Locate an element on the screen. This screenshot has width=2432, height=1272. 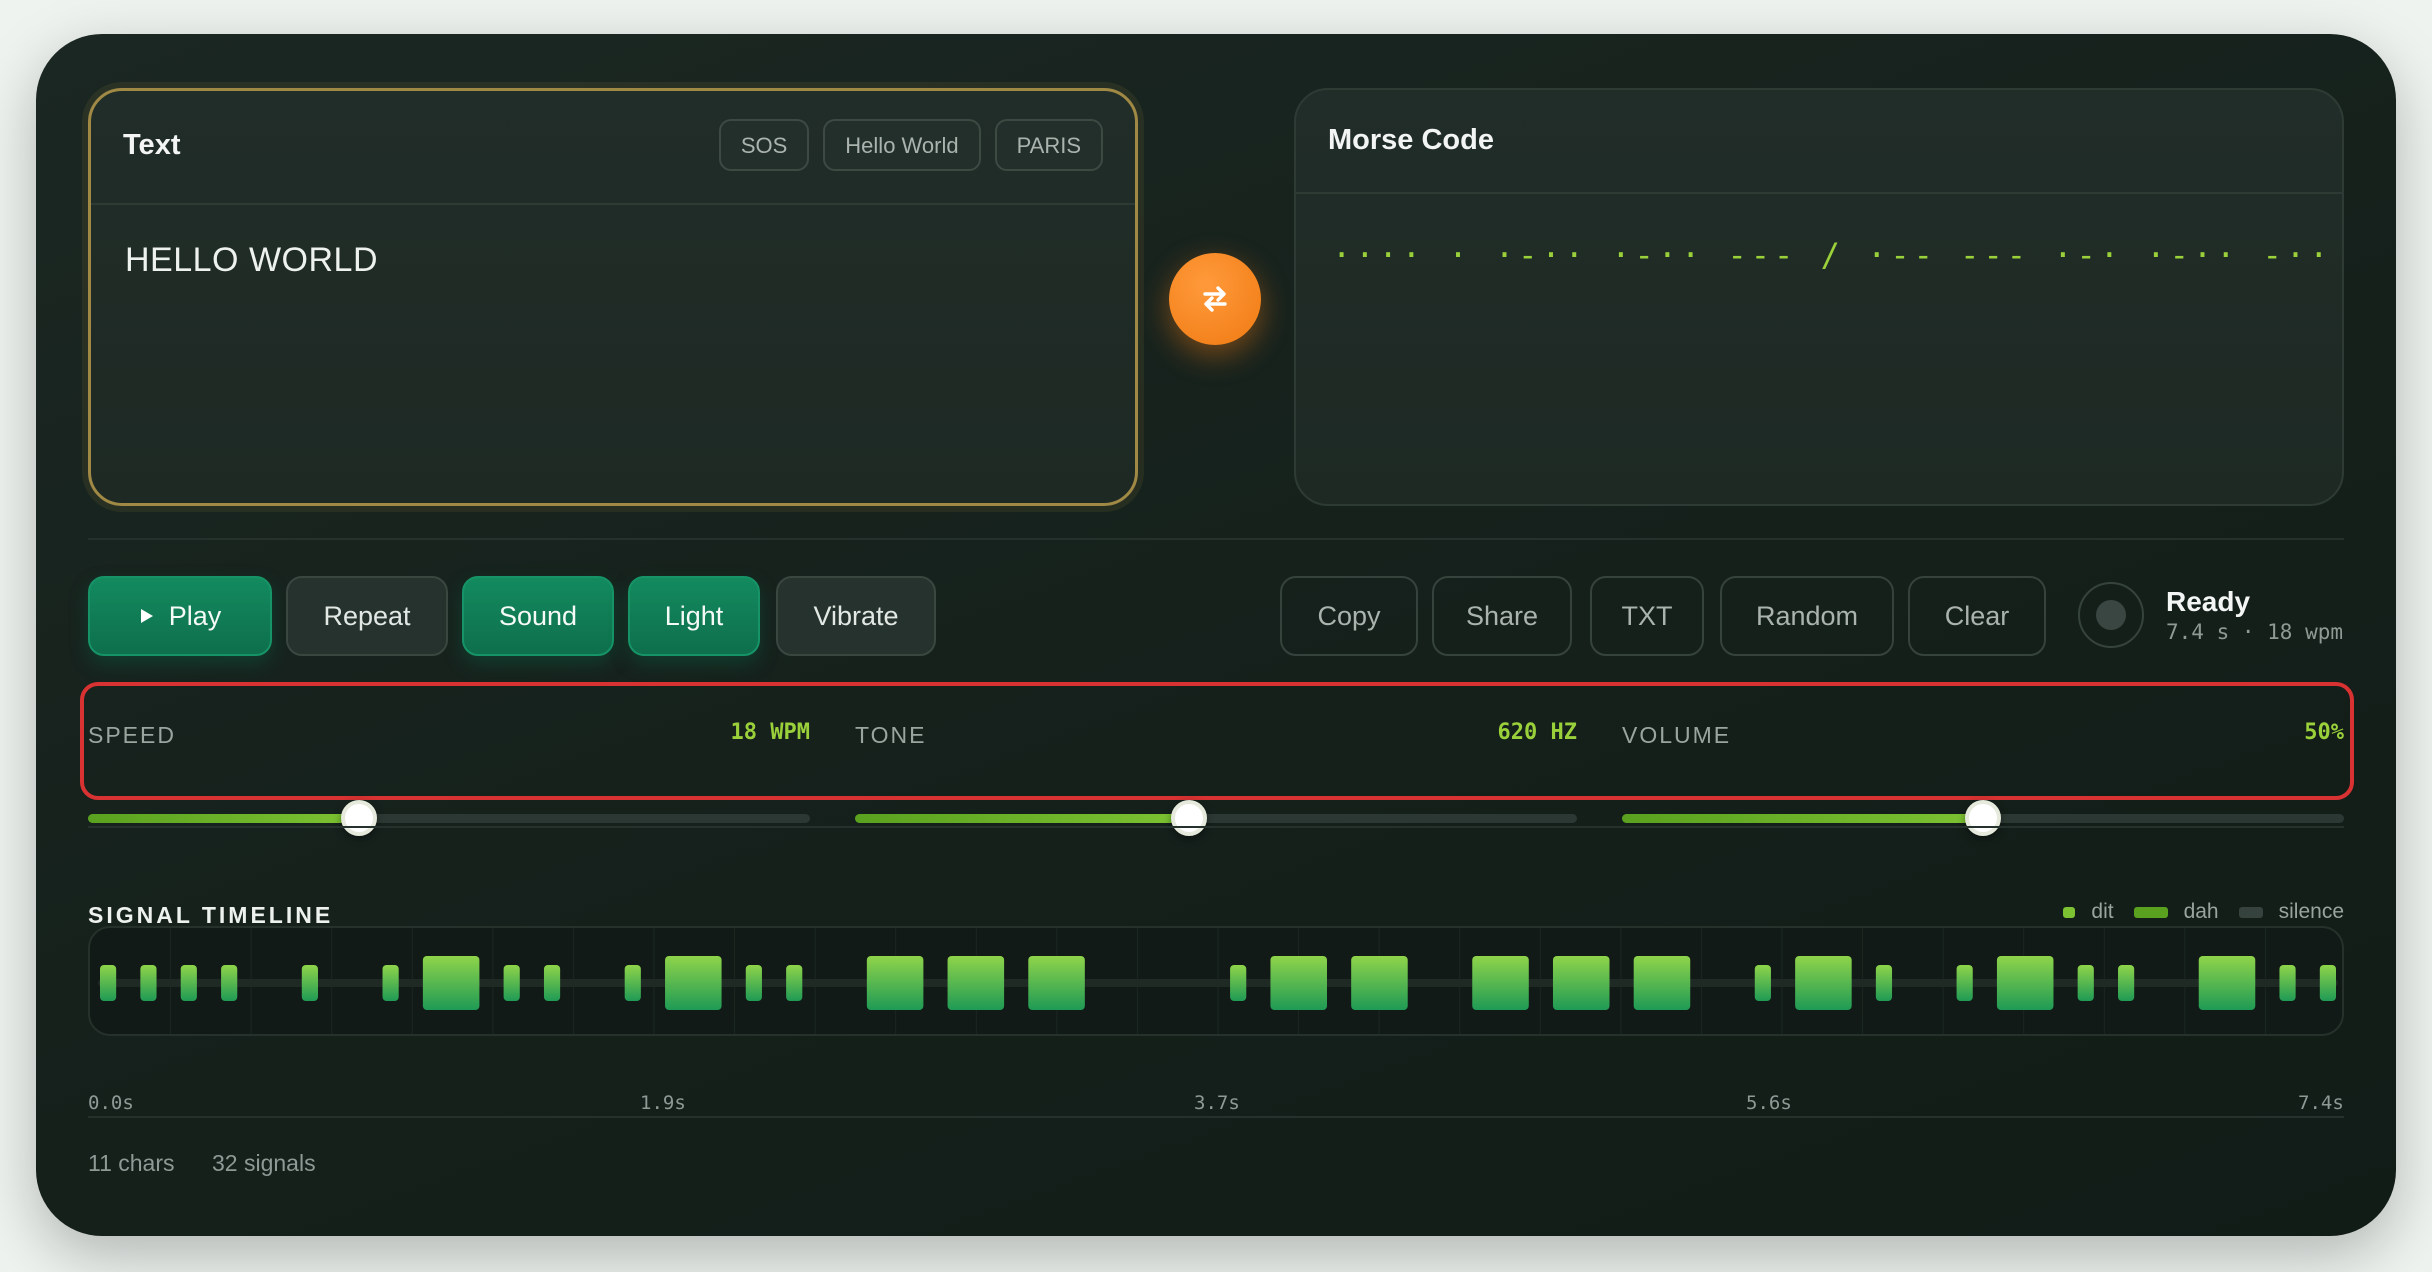
morse-panel-header: Morse Code is located at coordinates (1819, 142).